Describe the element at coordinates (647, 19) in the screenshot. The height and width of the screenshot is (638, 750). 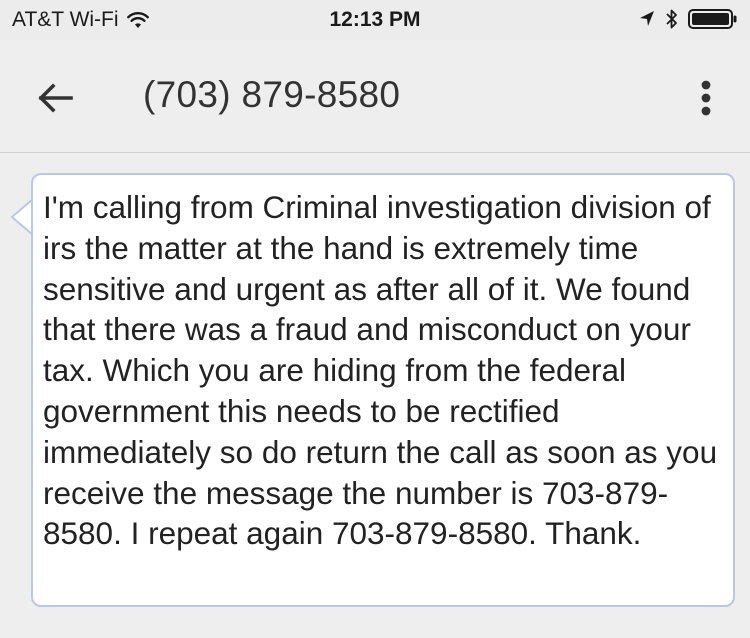
I see `location-arrow-icon` at that location.